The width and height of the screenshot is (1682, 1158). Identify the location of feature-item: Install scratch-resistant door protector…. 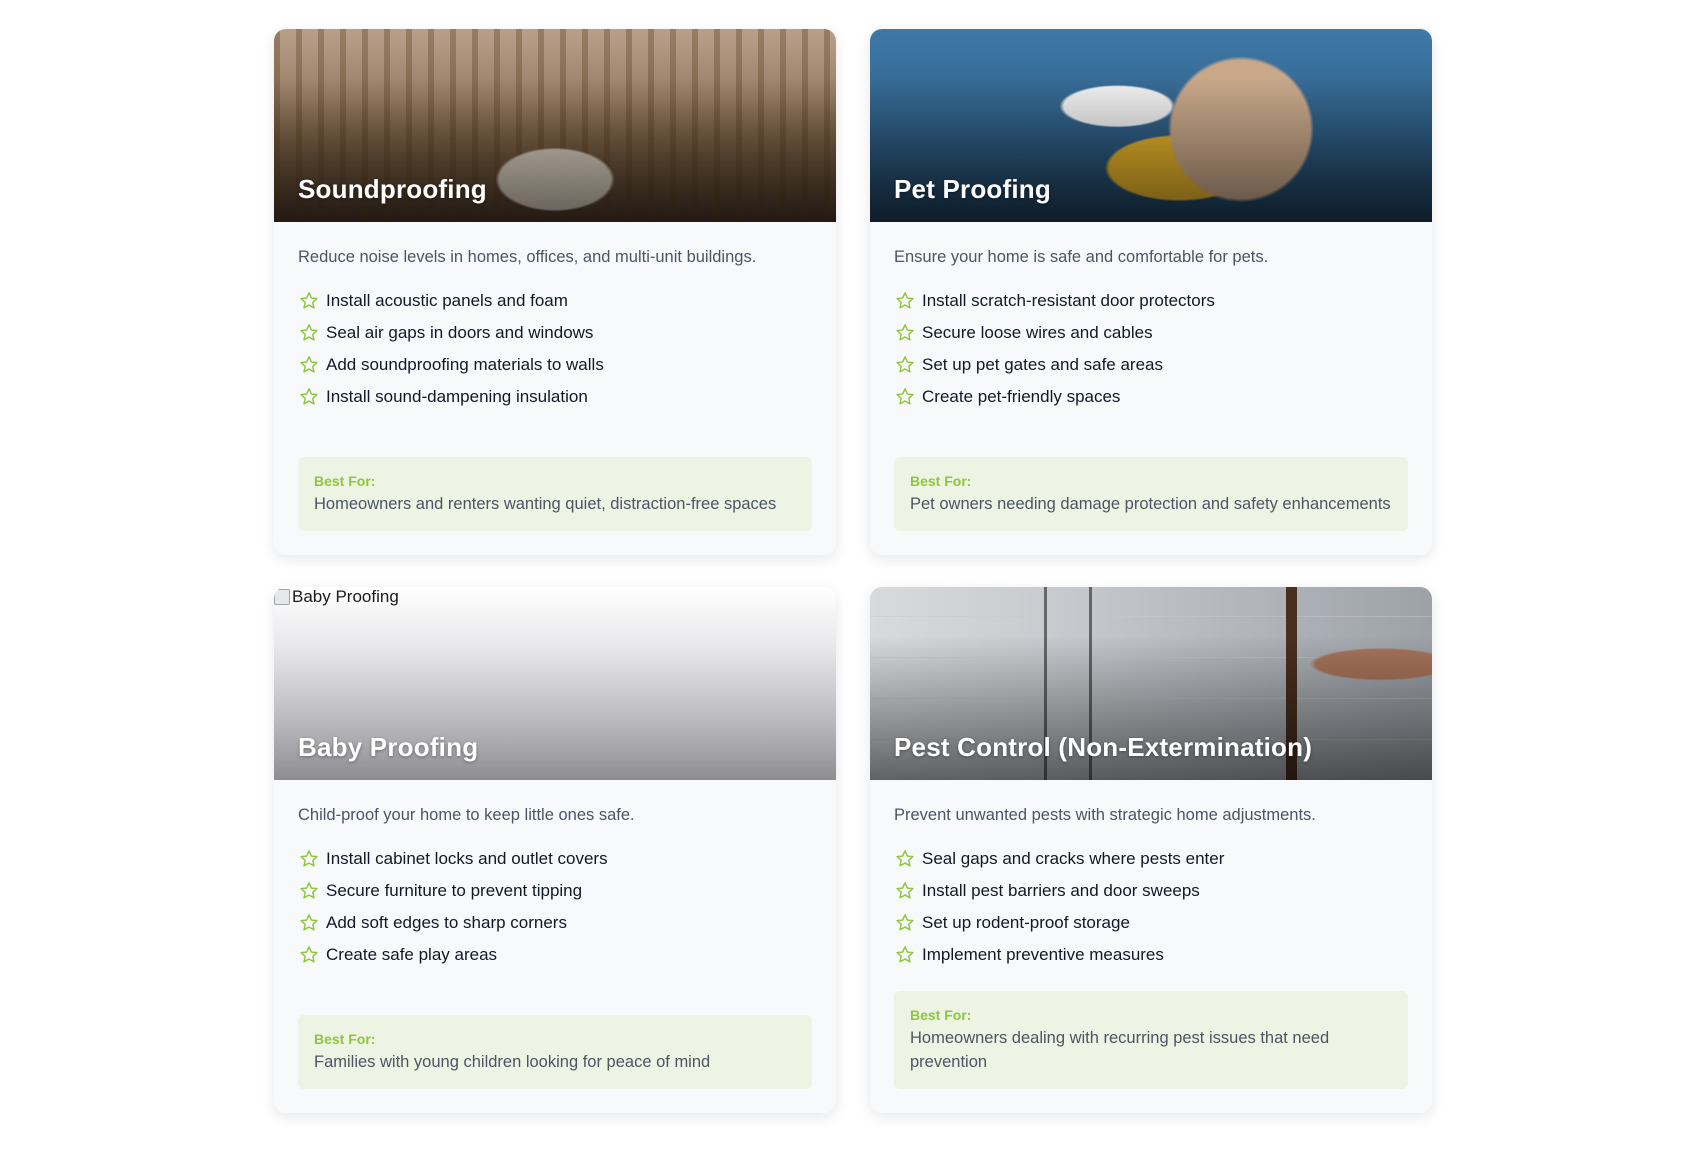
(1151, 301).